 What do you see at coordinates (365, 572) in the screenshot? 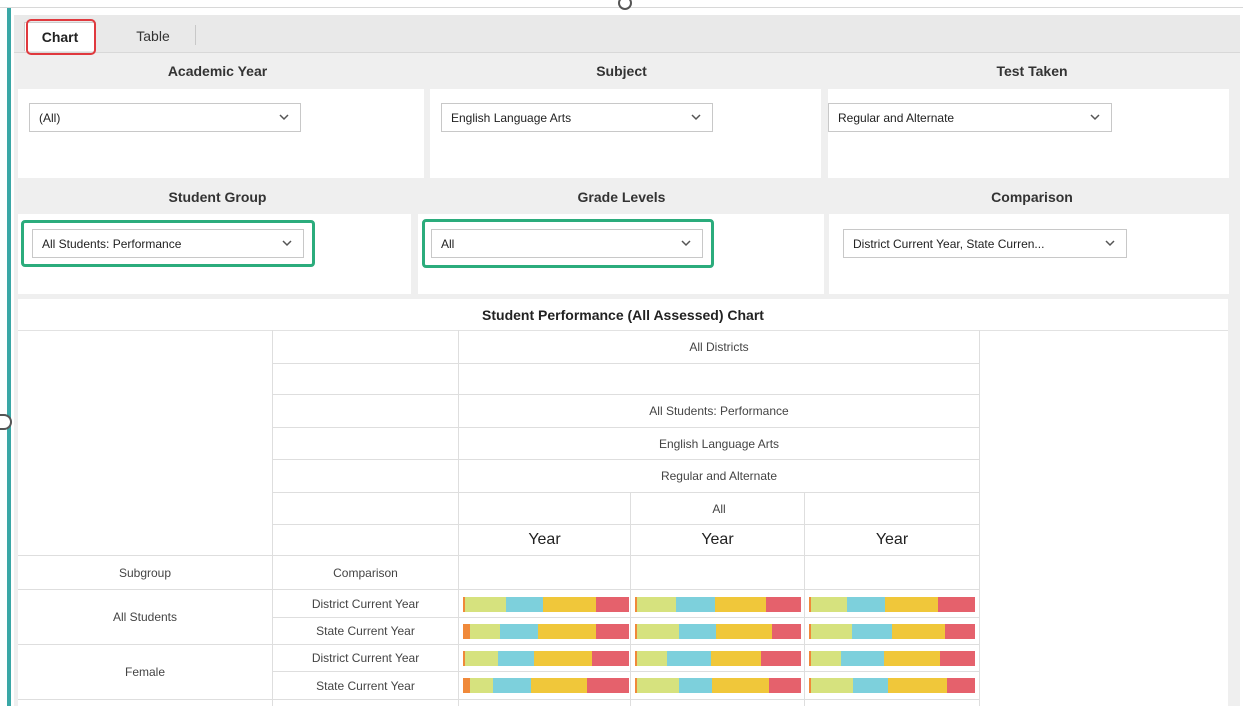
I see `comparison-header: Comparison` at bounding box center [365, 572].